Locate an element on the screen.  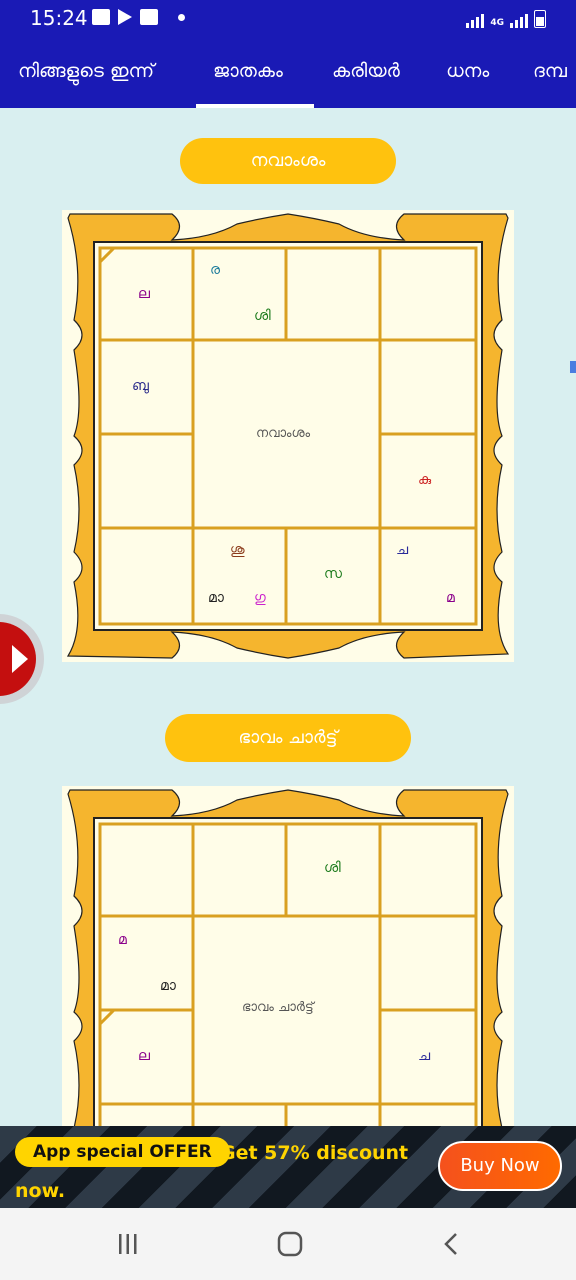
selected-tab-indicator is located at coordinates (255, 106).